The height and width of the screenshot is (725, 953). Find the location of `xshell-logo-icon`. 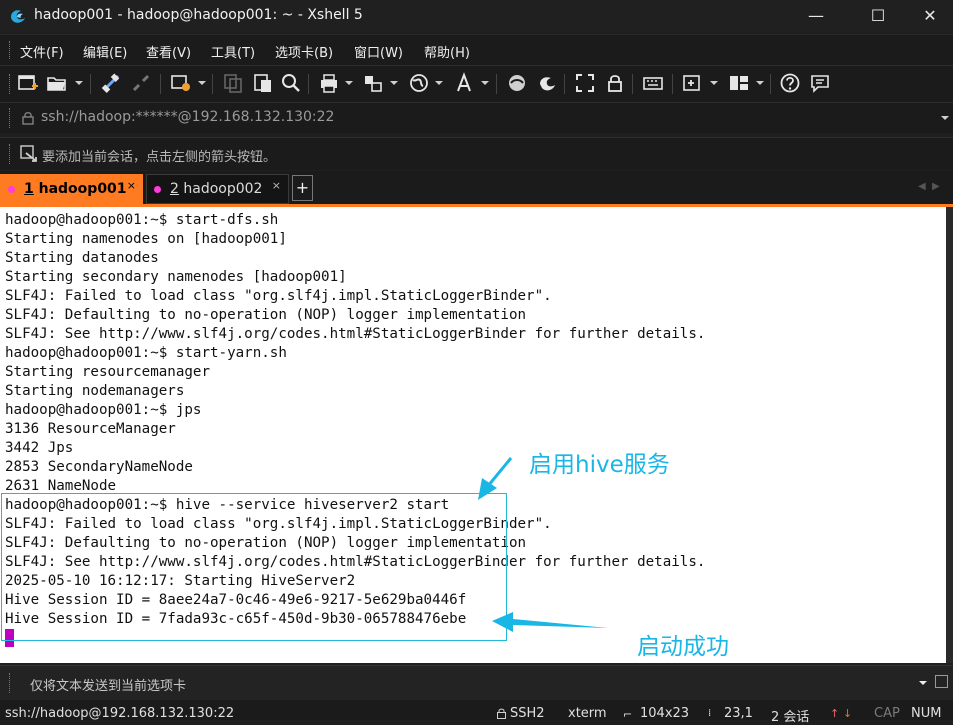

xshell-logo-icon is located at coordinates (18, 16).